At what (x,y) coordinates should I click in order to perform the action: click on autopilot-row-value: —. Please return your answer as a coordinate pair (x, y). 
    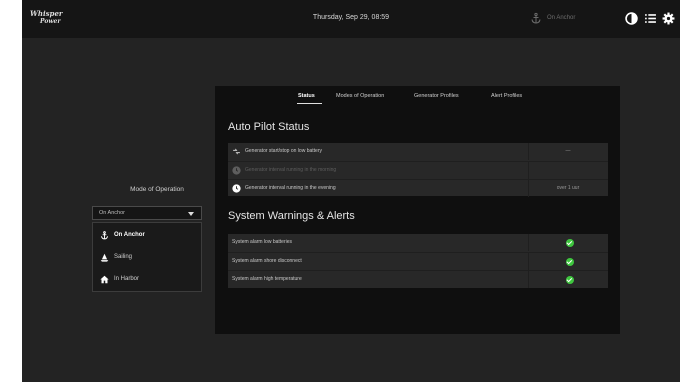
    Looking at the image, I should click on (568, 151).